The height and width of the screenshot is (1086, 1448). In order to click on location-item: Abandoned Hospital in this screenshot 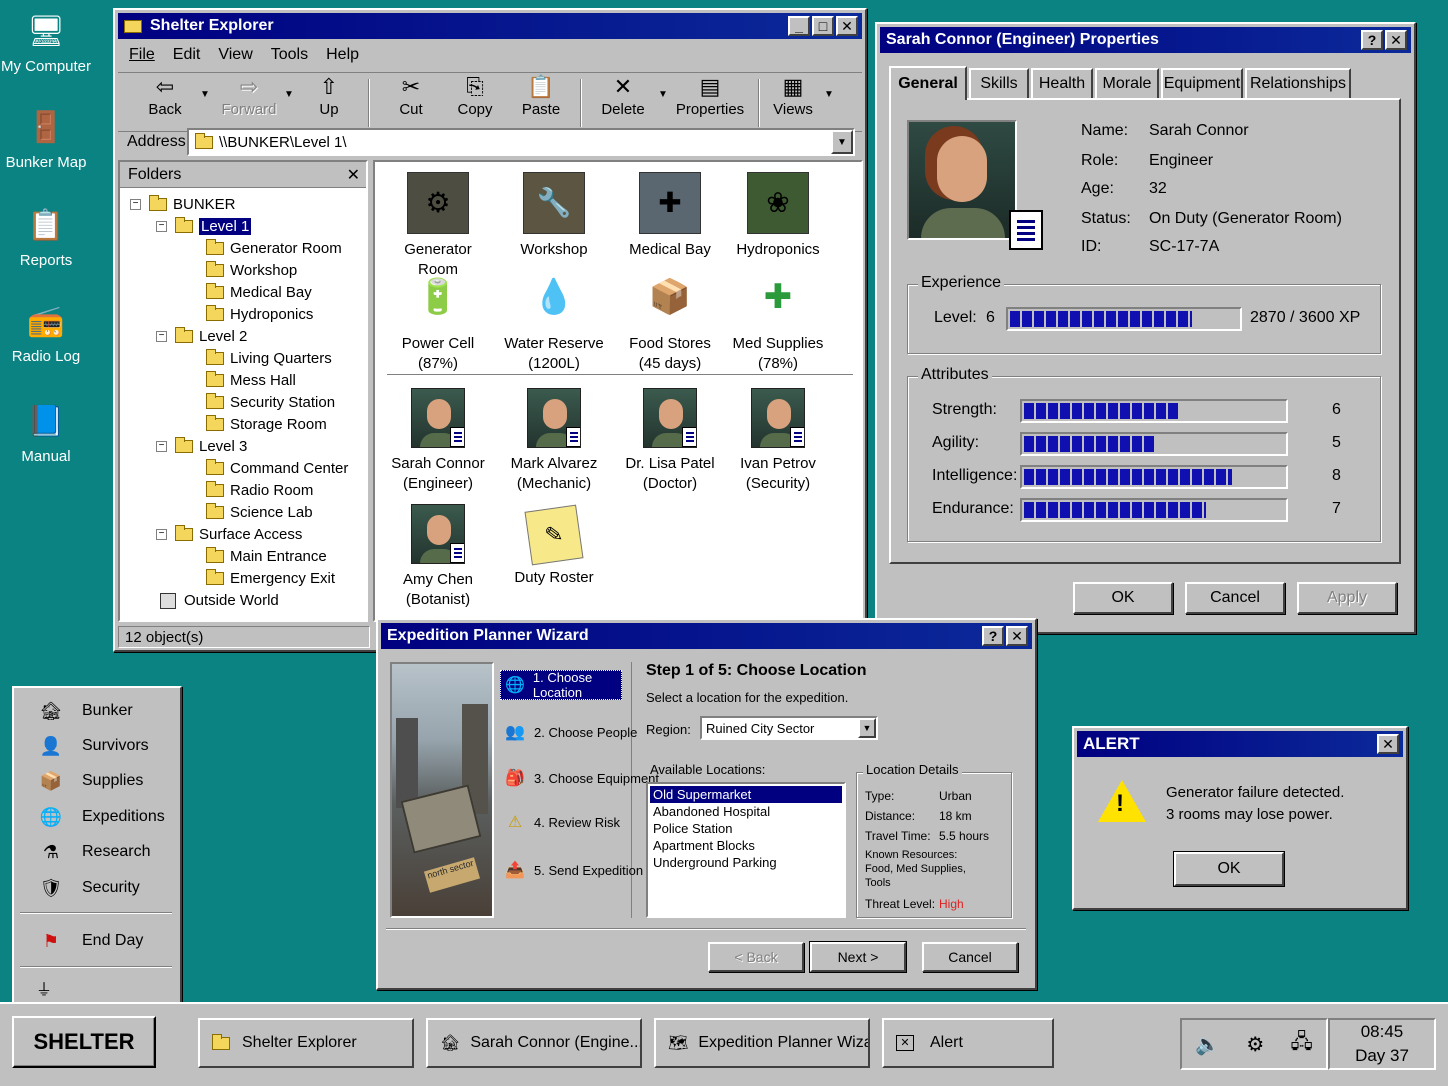, I will do `click(746, 811)`.